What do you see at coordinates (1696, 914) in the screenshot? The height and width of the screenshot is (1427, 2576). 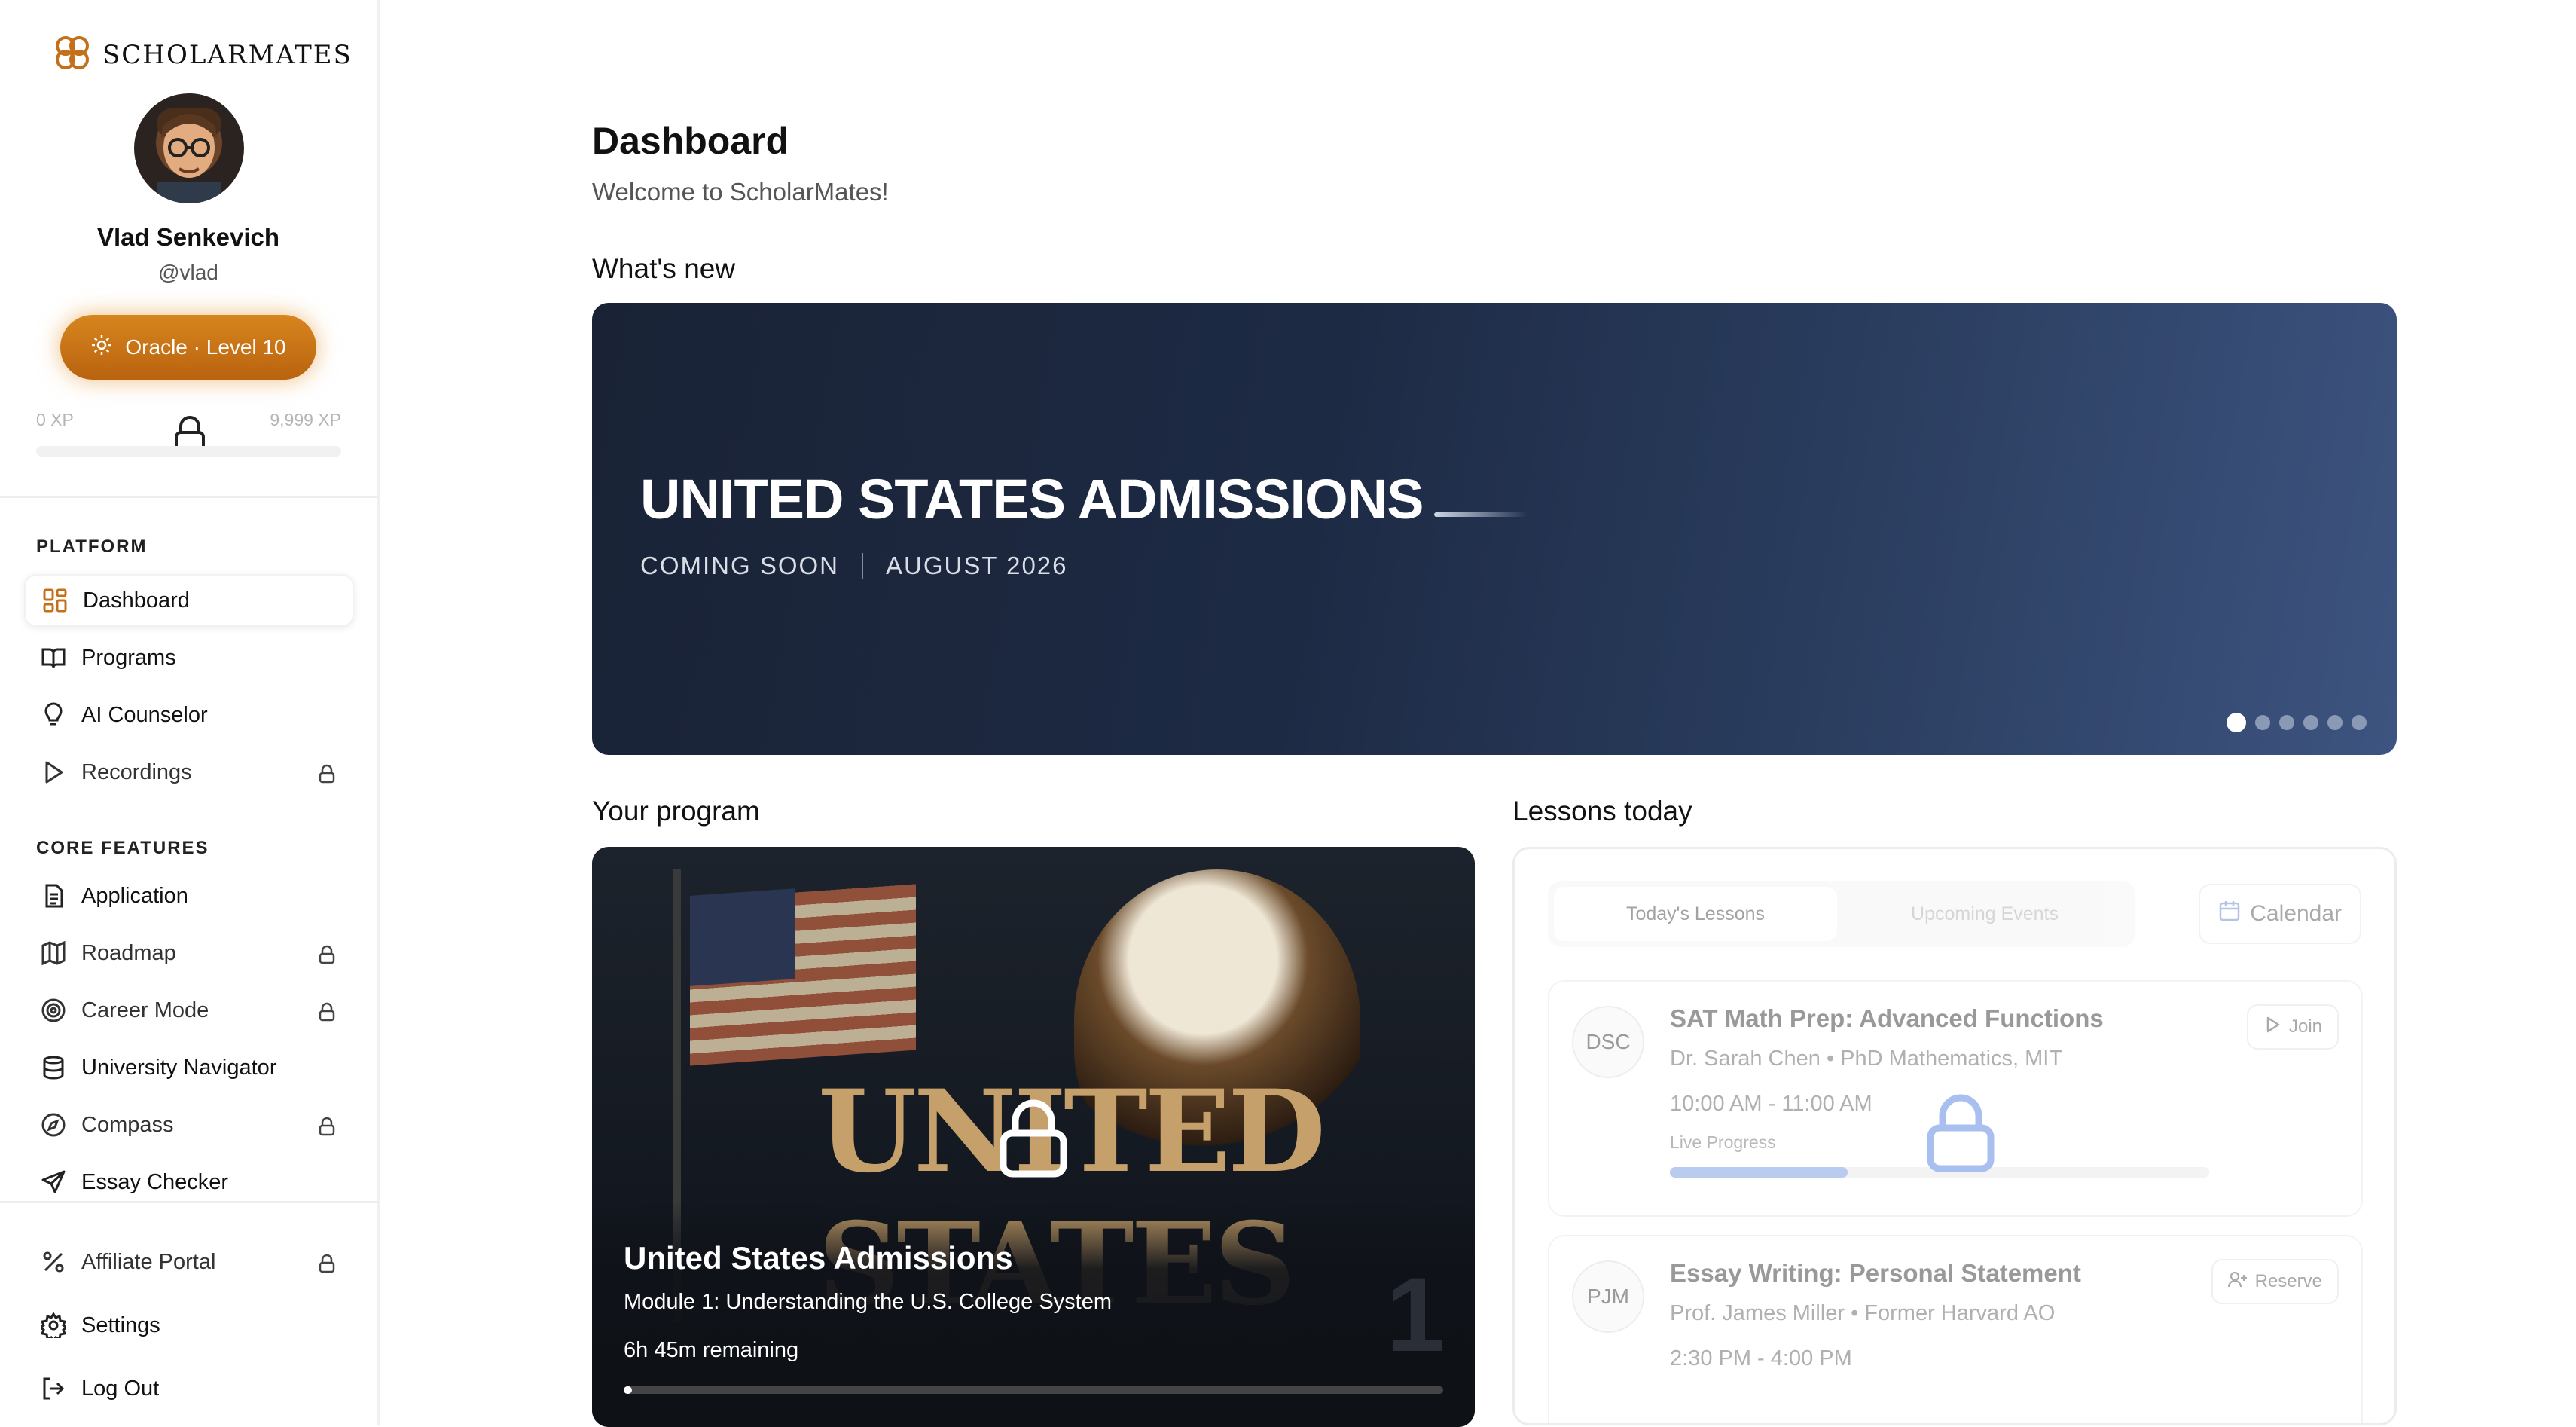 I see `tab-todays-lessons: Today's Lessons` at bounding box center [1696, 914].